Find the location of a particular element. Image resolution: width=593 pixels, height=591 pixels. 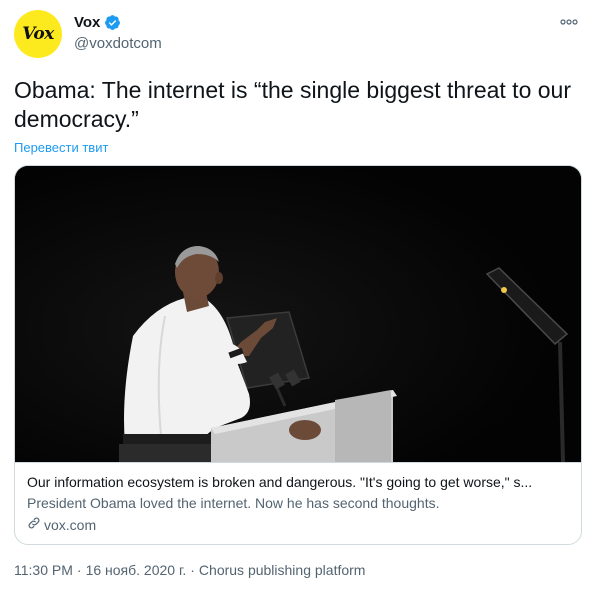

verified-badge-icon is located at coordinates (112, 22).